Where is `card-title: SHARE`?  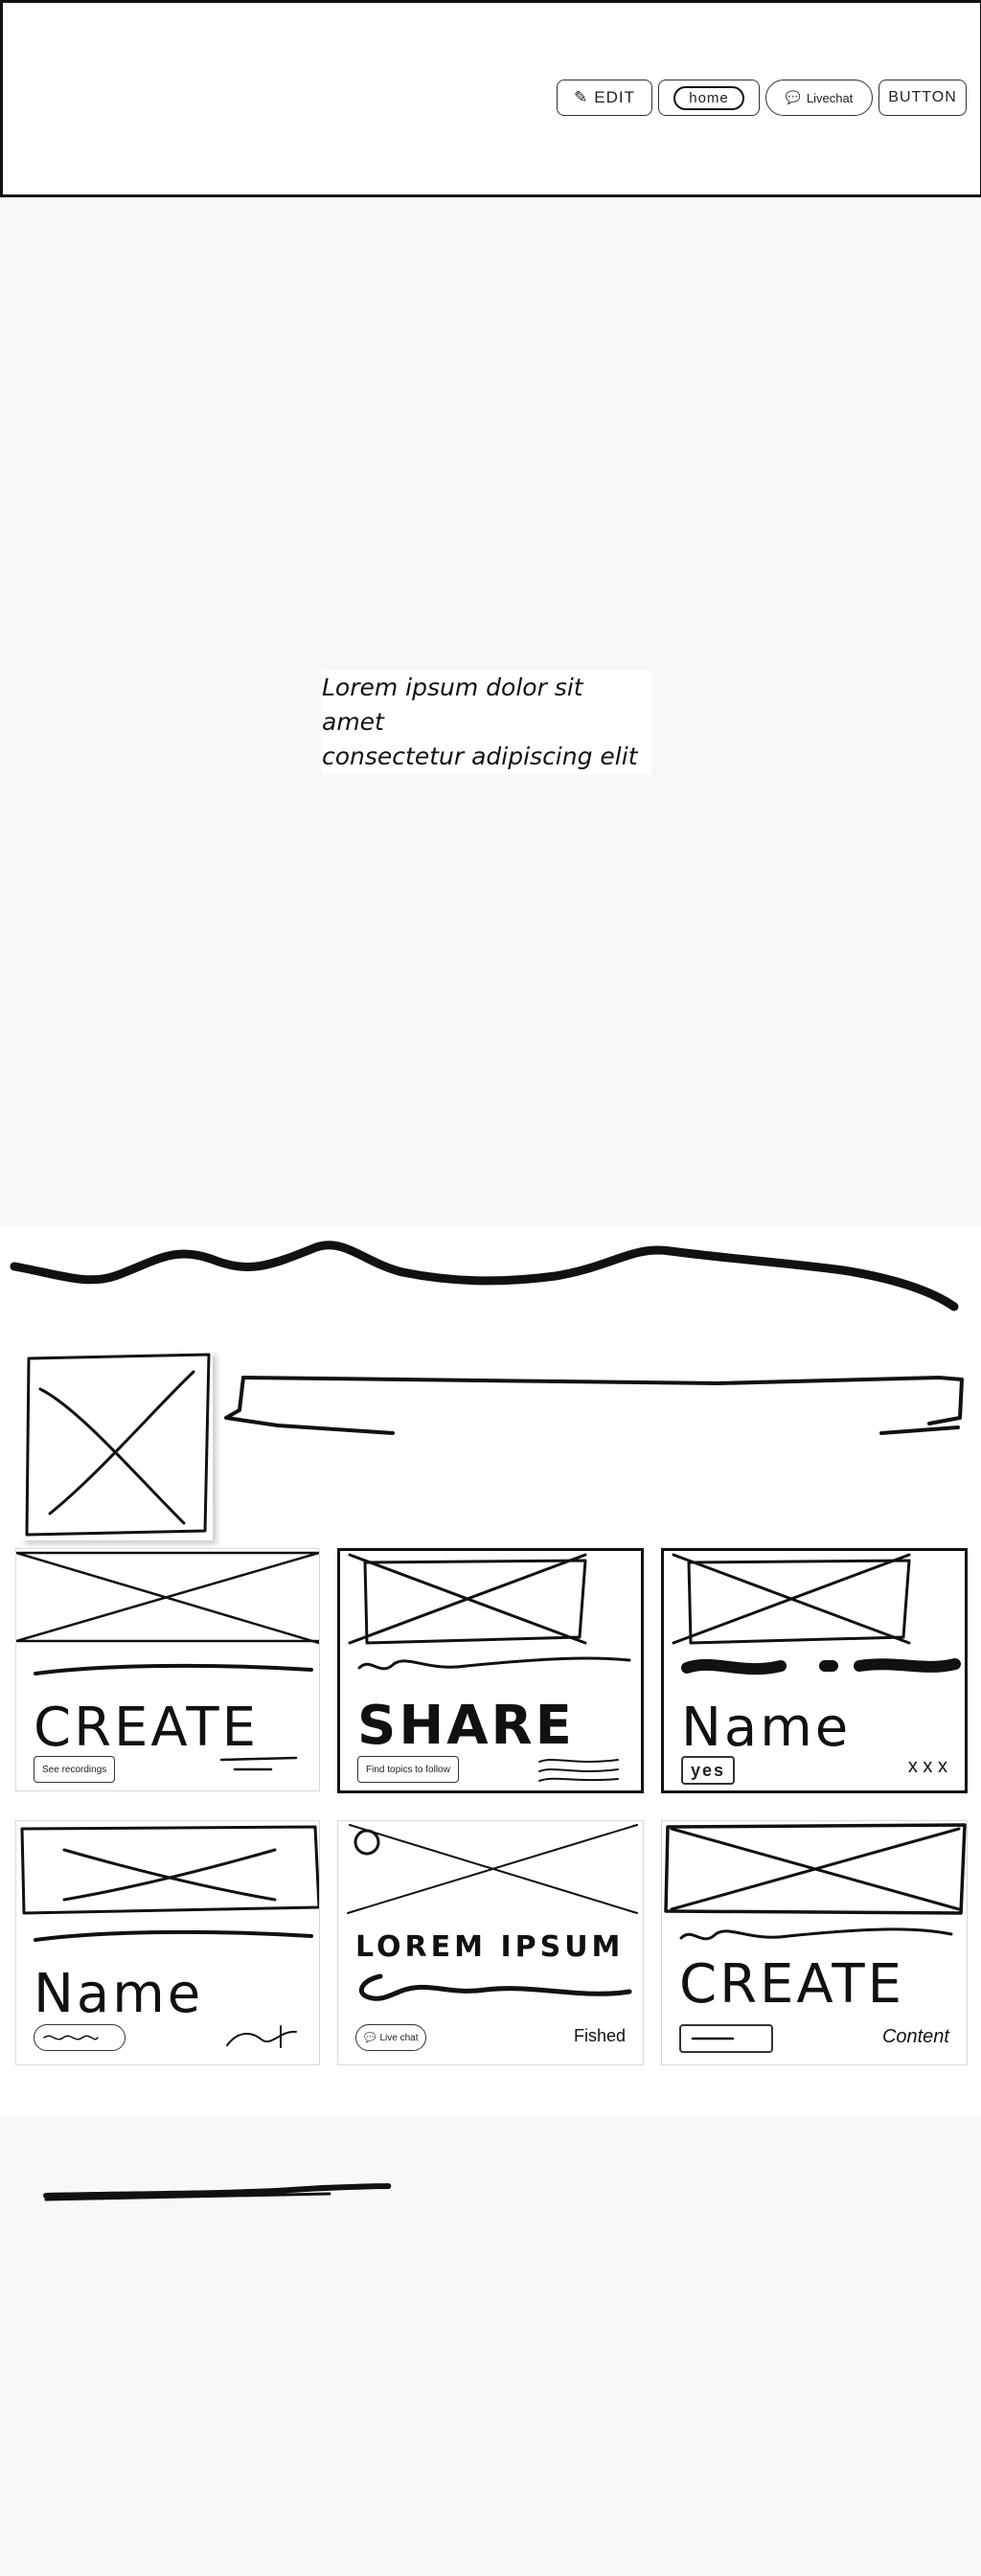
card-title: SHARE is located at coordinates (466, 1726).